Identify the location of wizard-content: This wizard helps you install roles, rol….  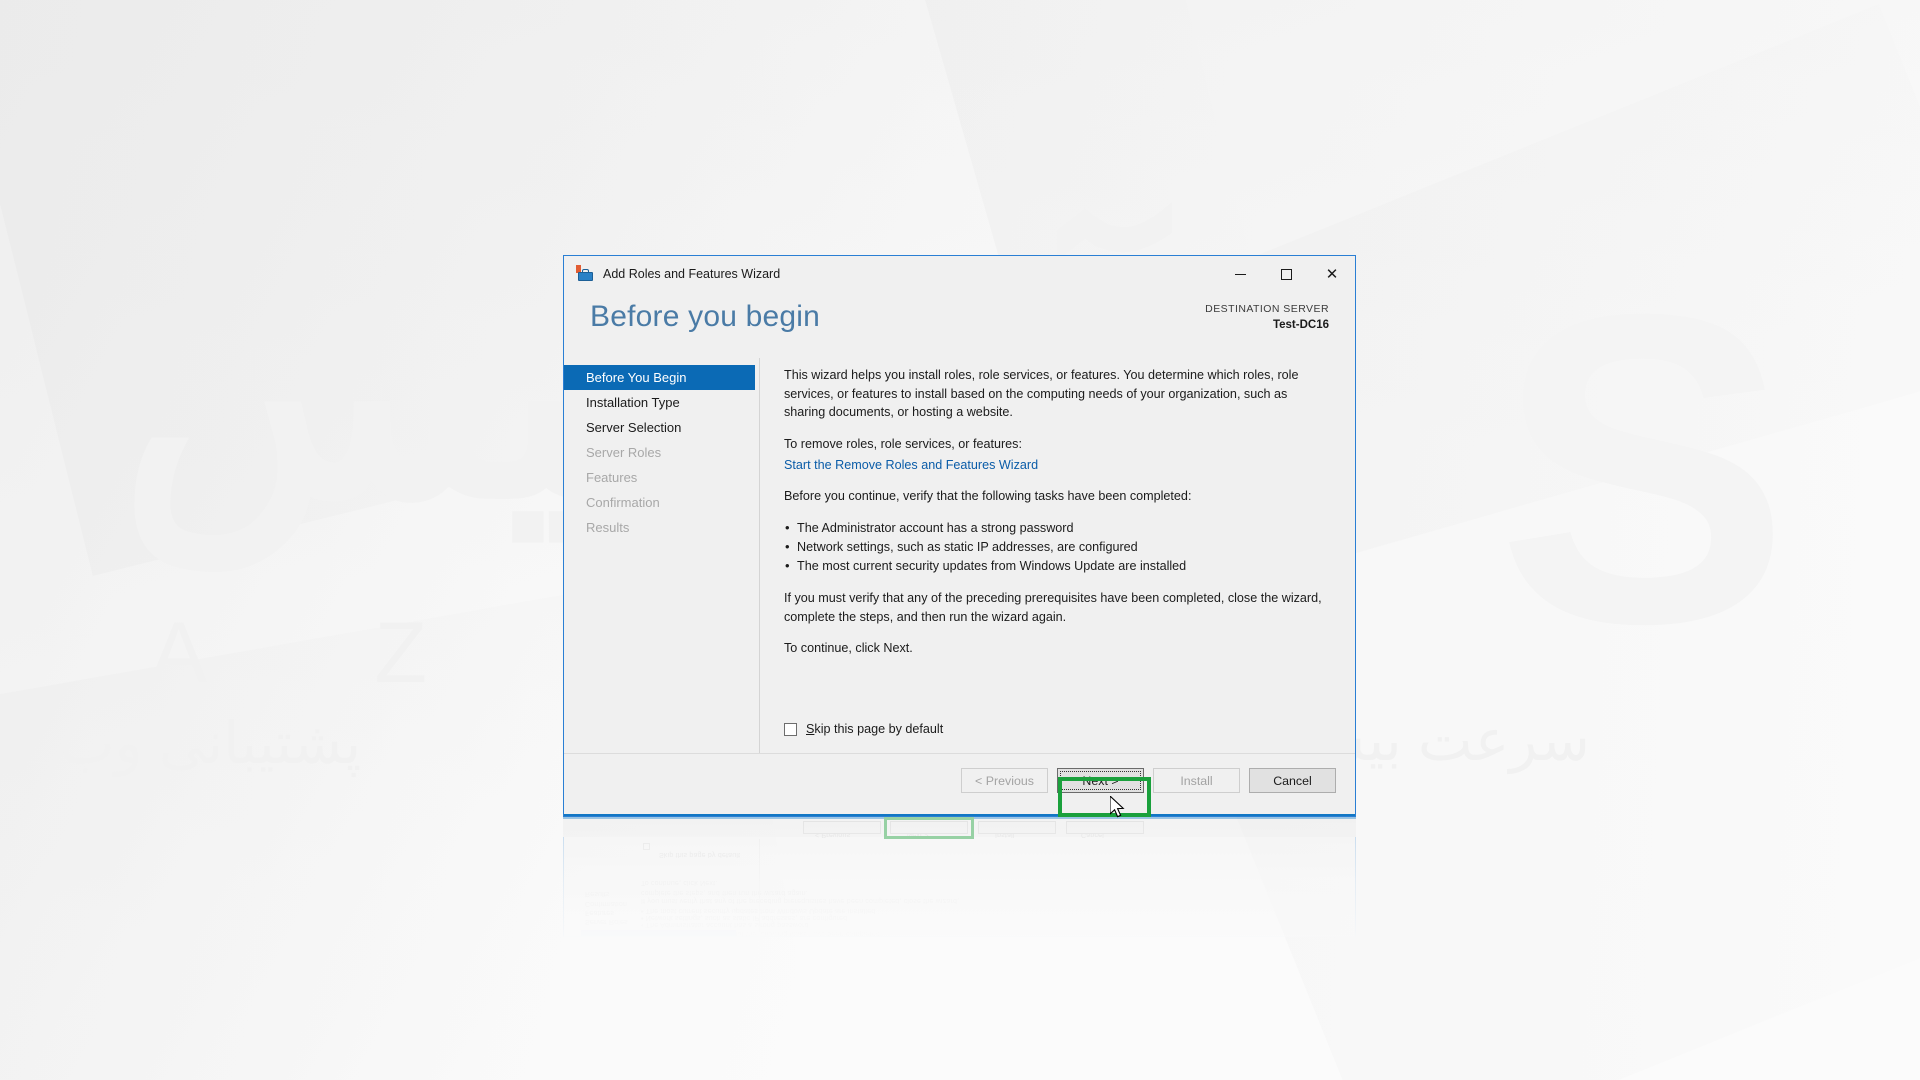
(1057, 555).